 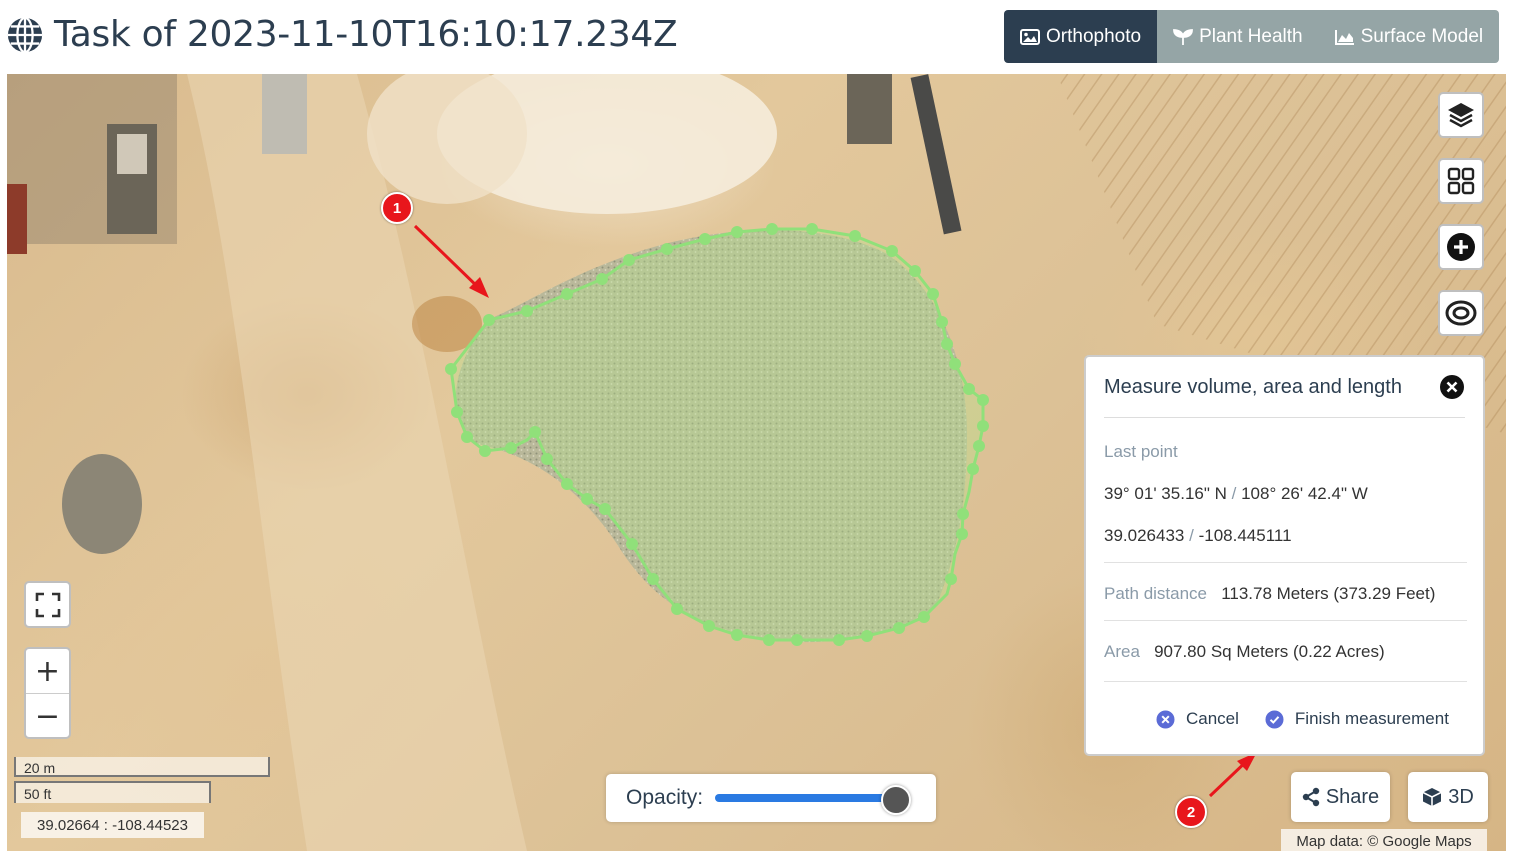 I want to click on opacity-control: Opacity:, so click(x=771, y=798).